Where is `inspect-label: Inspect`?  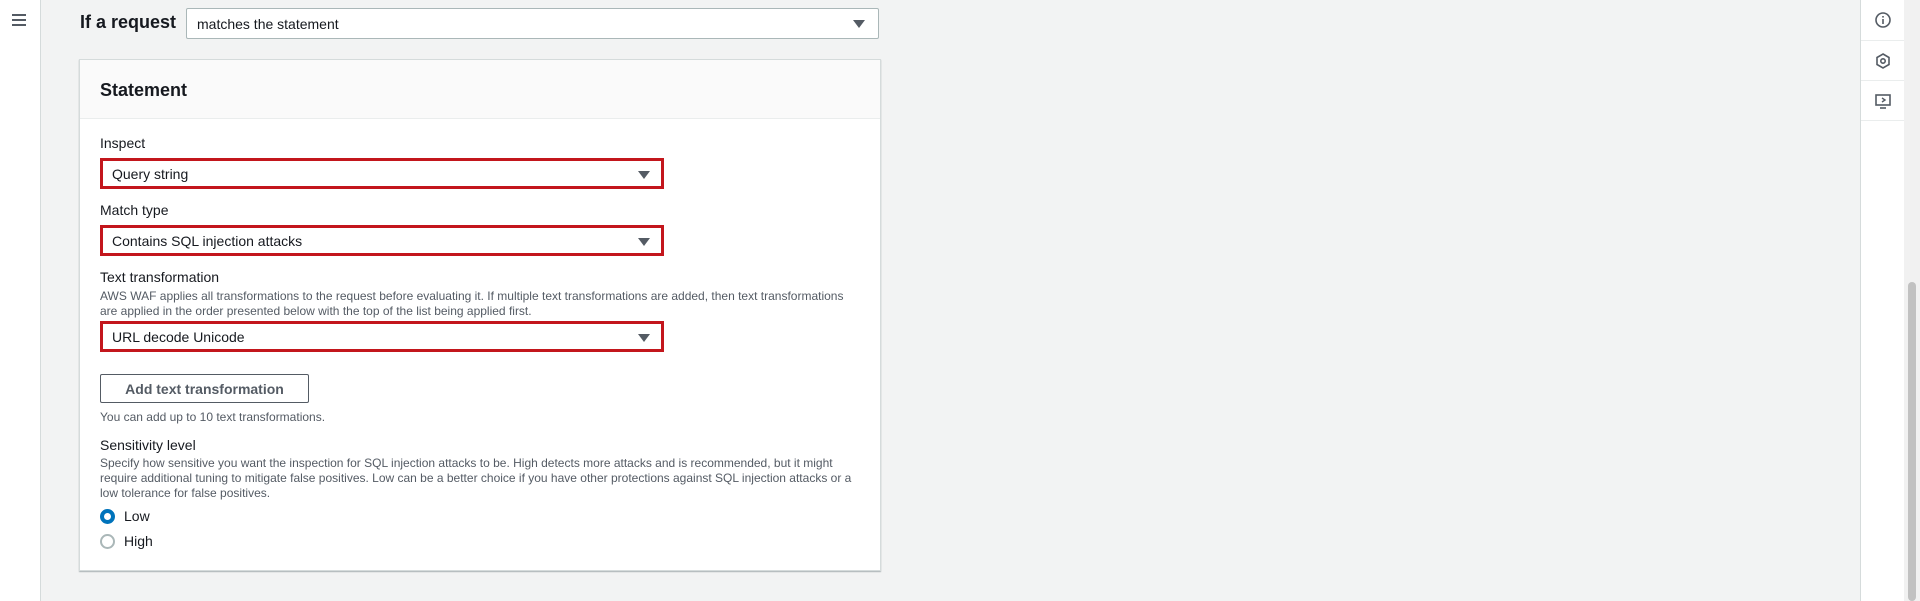
inspect-label: Inspect is located at coordinates (123, 143).